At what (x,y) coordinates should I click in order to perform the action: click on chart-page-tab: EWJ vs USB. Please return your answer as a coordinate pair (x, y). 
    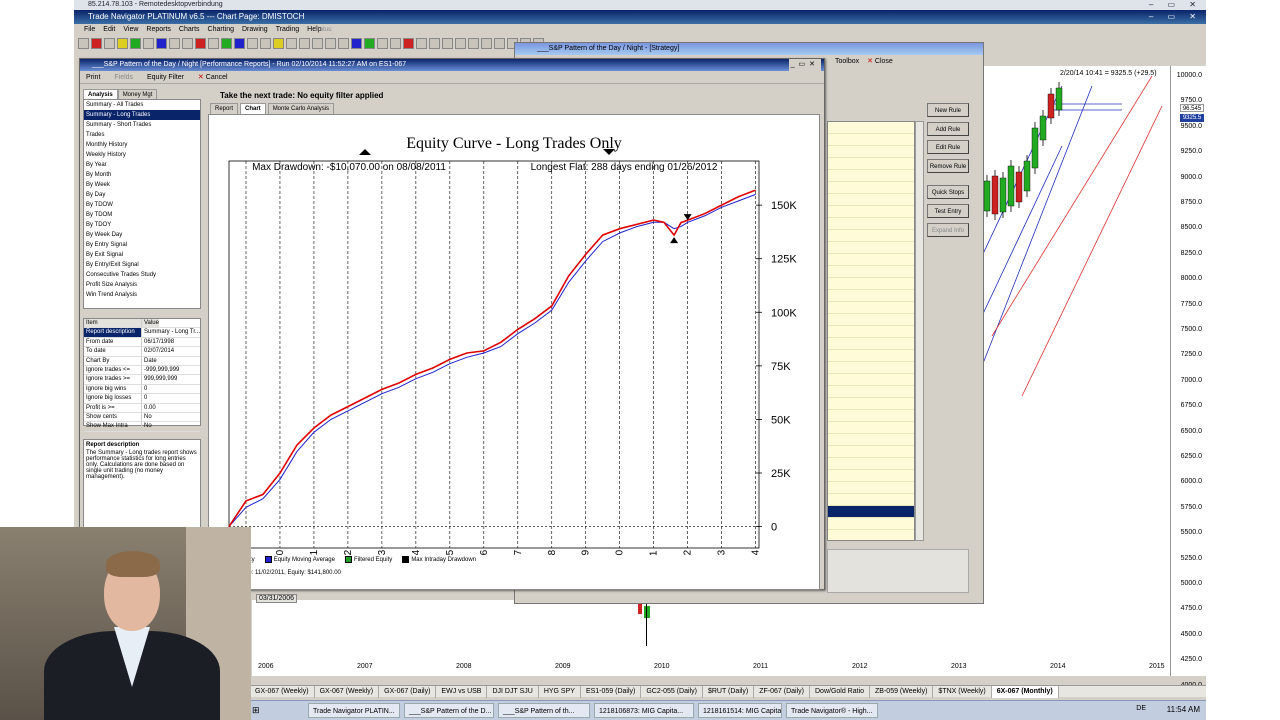
    Looking at the image, I should click on (462, 692).